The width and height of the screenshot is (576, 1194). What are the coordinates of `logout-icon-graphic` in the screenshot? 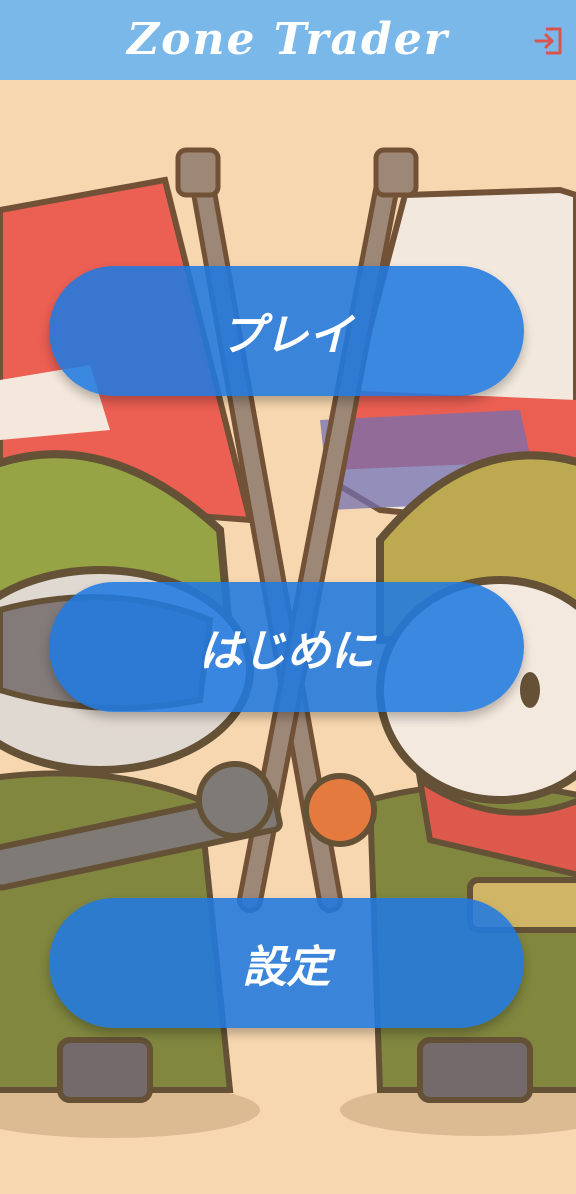 It's located at (548, 41).